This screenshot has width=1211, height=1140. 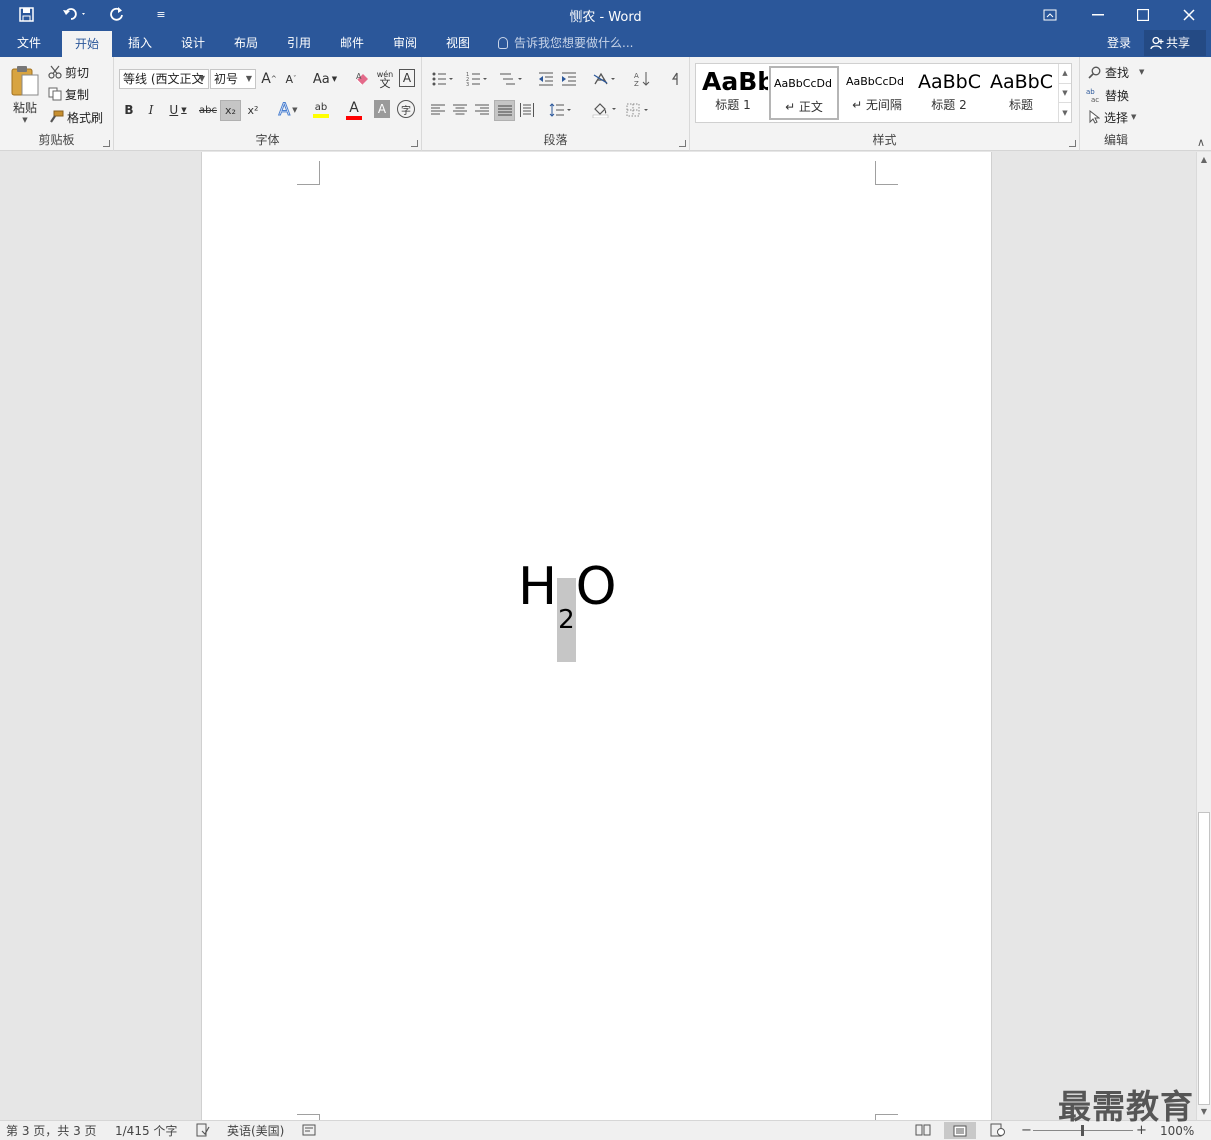 What do you see at coordinates (140, 43) in the screenshot?
I see `tab-insert: 插入` at bounding box center [140, 43].